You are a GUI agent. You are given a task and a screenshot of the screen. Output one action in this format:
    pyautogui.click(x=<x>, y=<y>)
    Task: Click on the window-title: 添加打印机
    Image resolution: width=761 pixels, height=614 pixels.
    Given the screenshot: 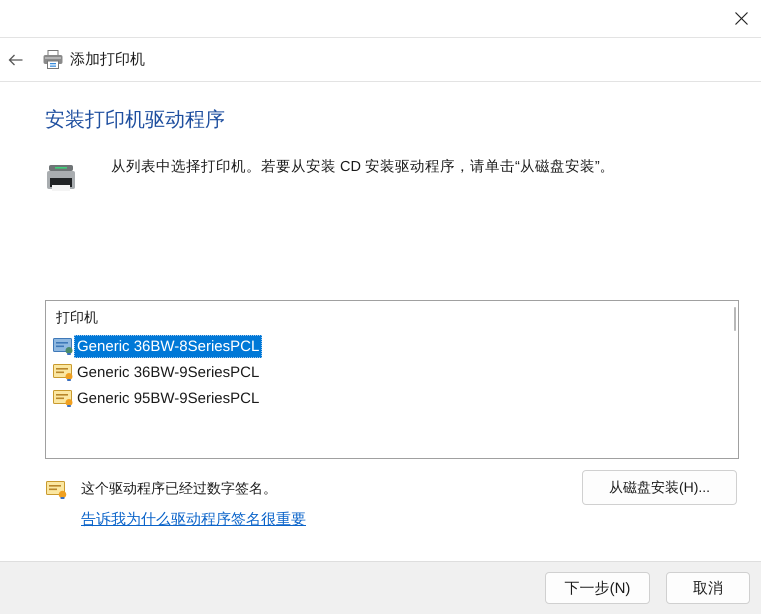 What is the action you would take?
    pyautogui.click(x=107, y=59)
    